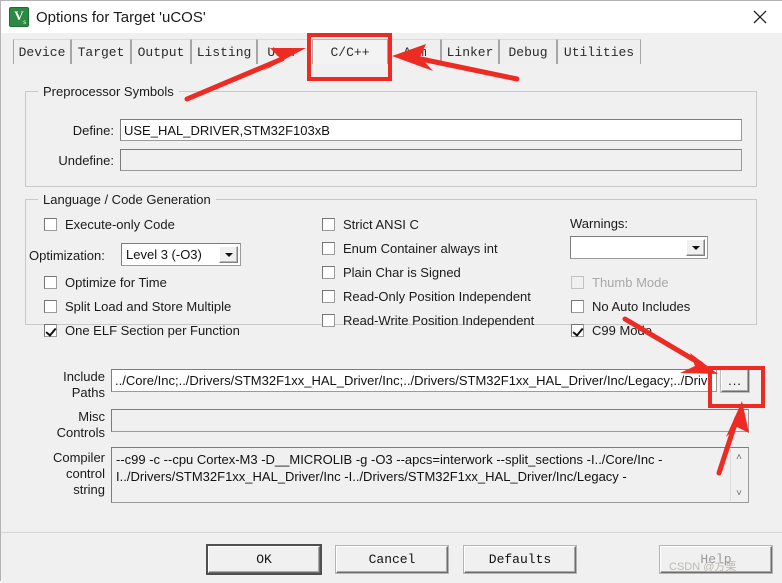 The width and height of the screenshot is (782, 583). Describe the element at coordinates (91, 416) in the screenshot. I see `misc-controls-label-line1: Misc` at that location.